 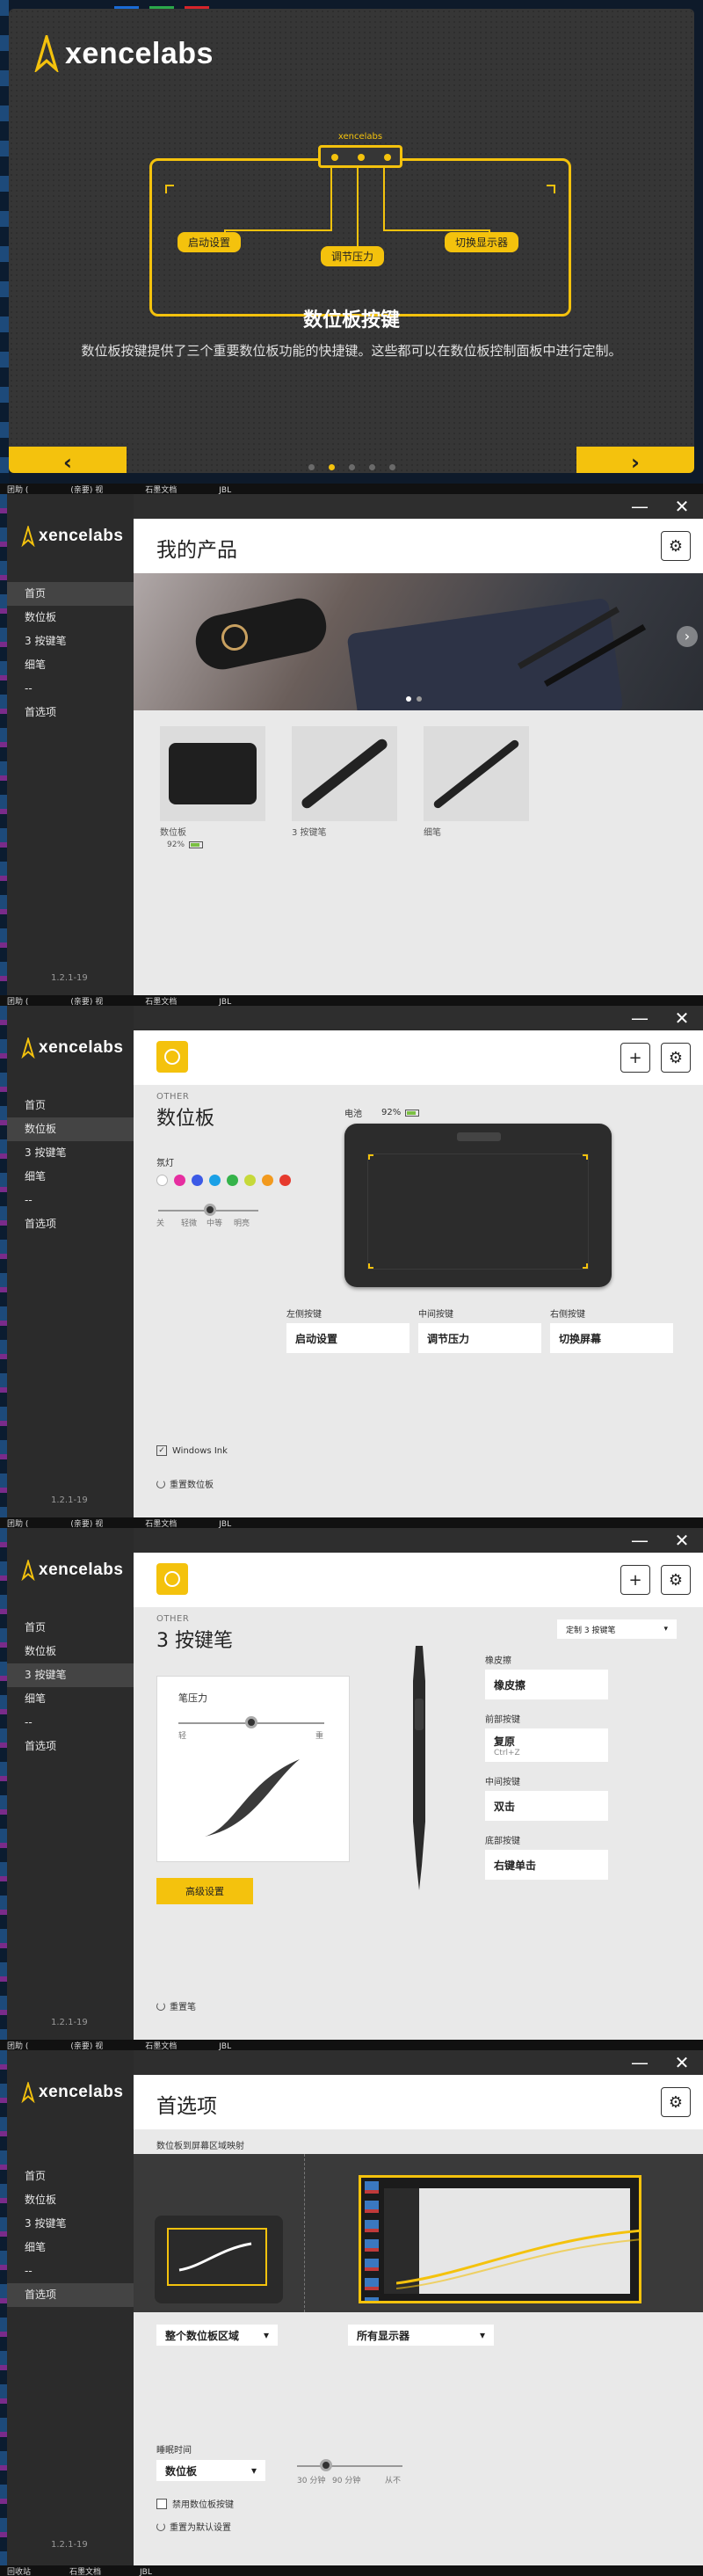 I want to click on tablet-diagram, so click(x=478, y=1205).